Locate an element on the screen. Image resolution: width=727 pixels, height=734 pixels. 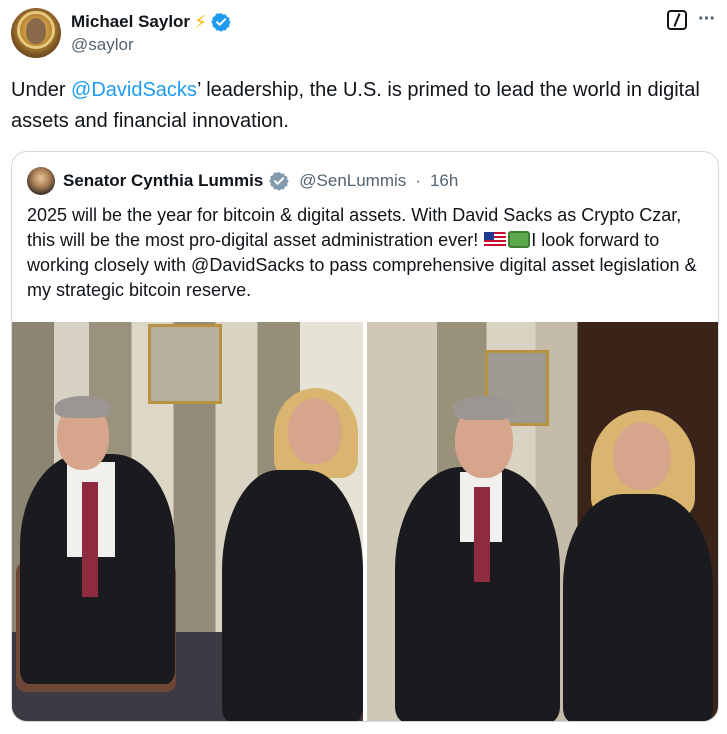
quoted-author-handle: @SenLummis is located at coordinates (353, 180).